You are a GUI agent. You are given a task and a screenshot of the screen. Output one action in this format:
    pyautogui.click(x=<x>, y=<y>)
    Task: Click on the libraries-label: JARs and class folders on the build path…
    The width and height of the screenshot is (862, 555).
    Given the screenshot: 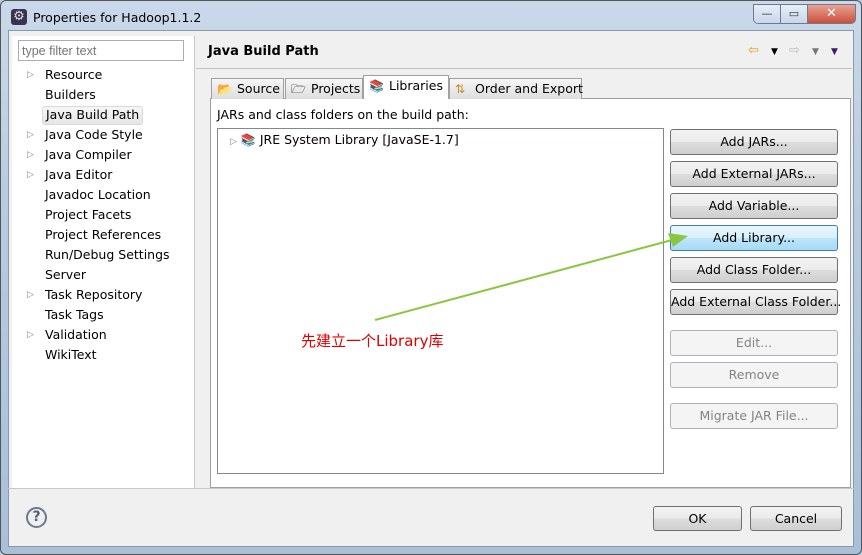 What is the action you would take?
    pyautogui.click(x=343, y=114)
    